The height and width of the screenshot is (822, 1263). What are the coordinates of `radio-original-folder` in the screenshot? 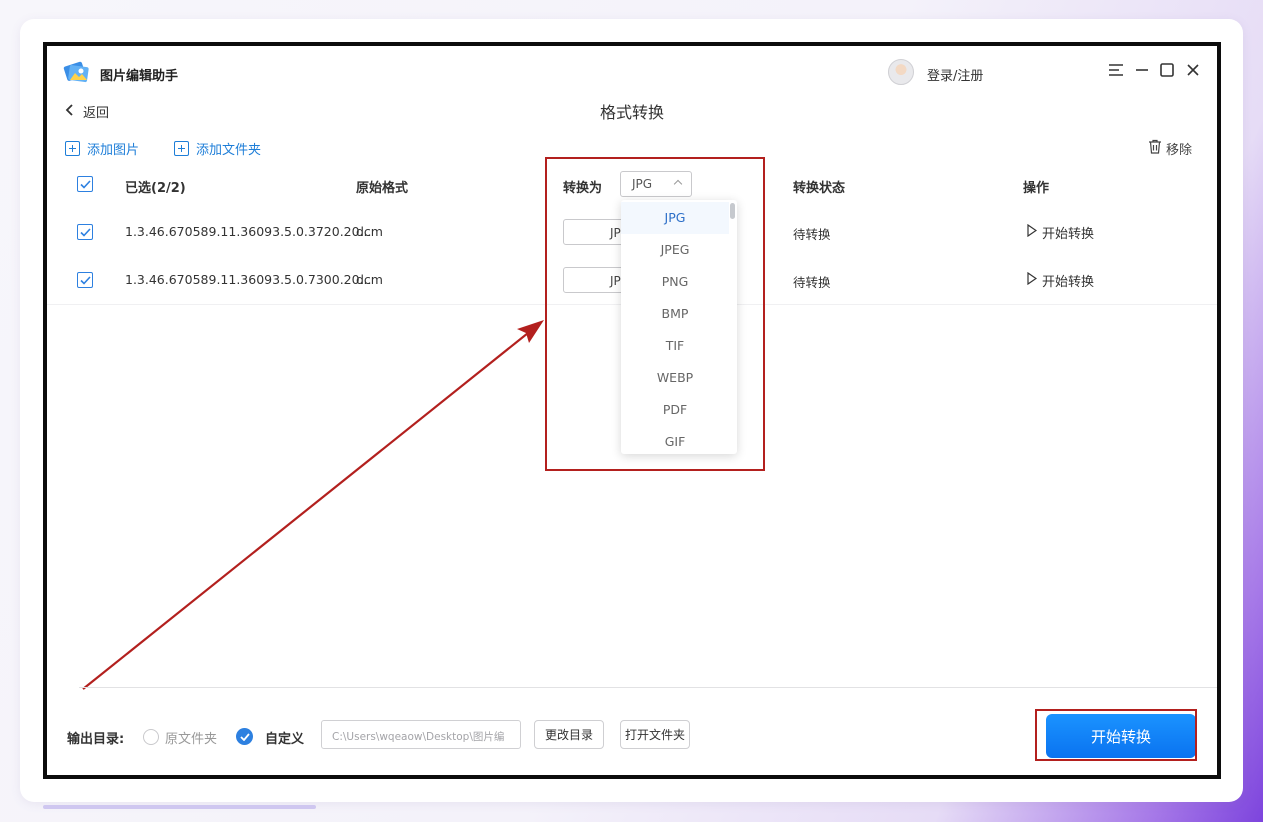 It's located at (151, 737).